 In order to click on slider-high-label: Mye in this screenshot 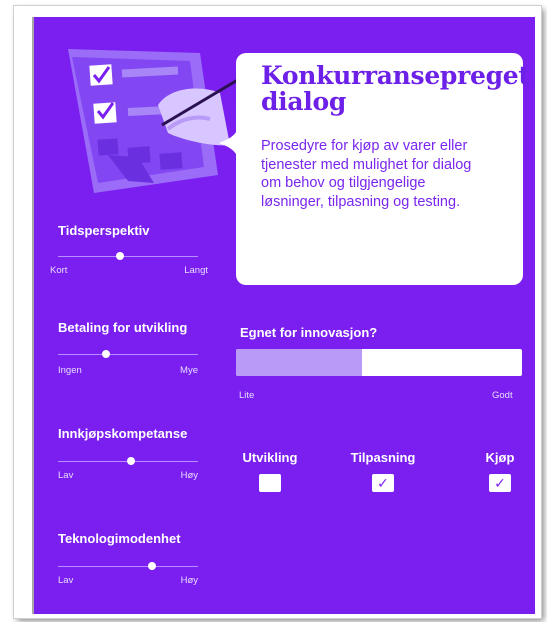, I will do `click(189, 370)`.